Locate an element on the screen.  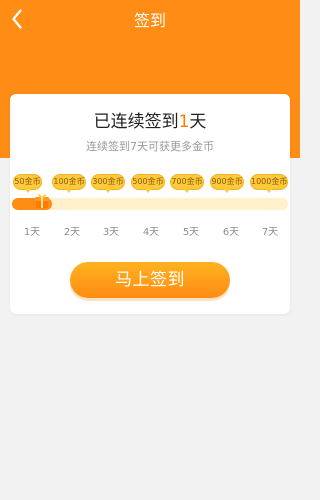
streak-summary: 已连续签到1天 is located at coordinates (150, 119).